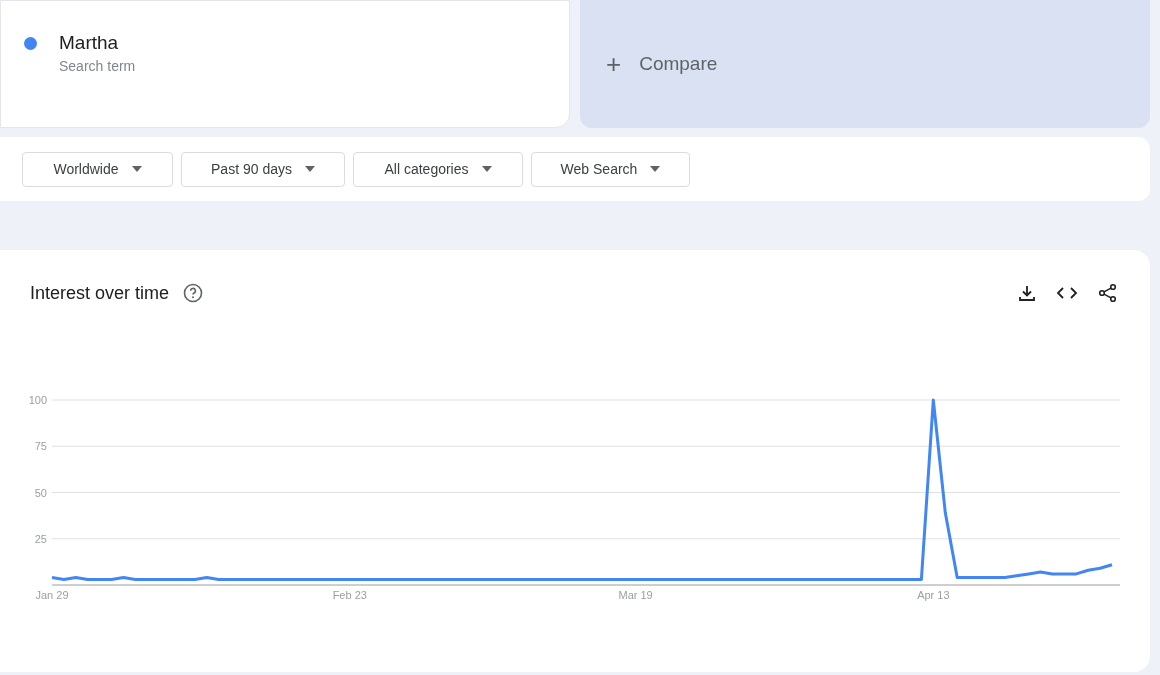 Image resolution: width=1160 pixels, height=675 pixels. I want to click on x-axis-label: Apr 13, so click(933, 595).